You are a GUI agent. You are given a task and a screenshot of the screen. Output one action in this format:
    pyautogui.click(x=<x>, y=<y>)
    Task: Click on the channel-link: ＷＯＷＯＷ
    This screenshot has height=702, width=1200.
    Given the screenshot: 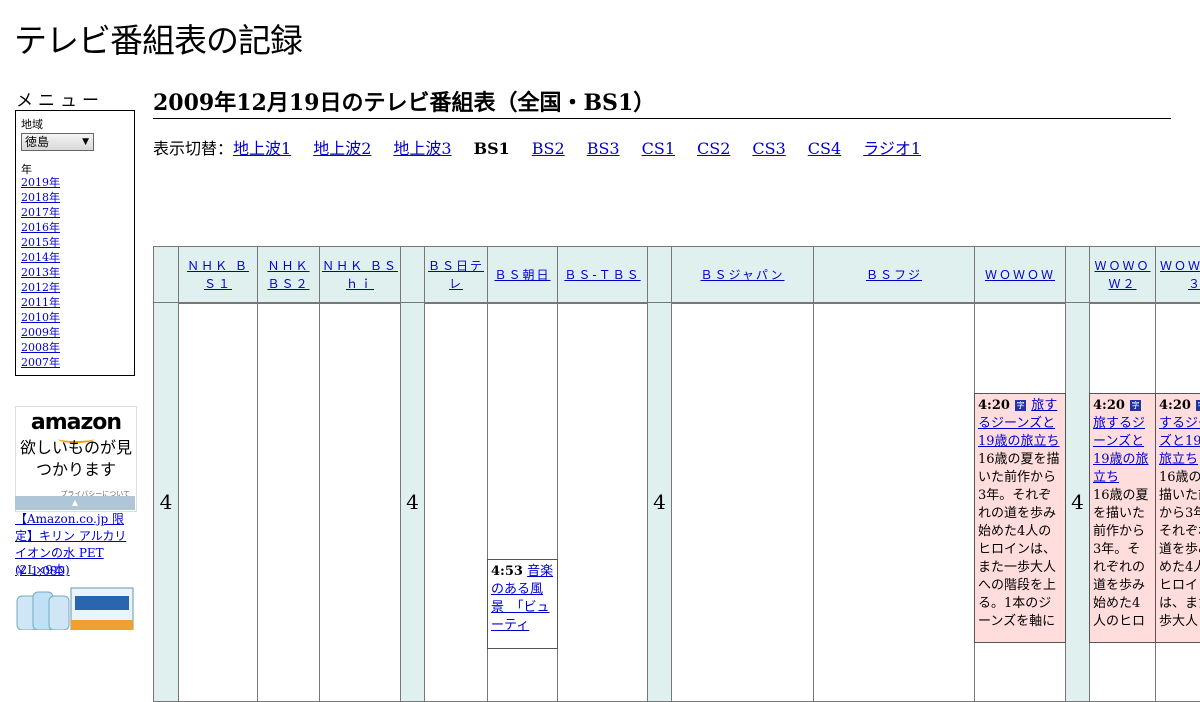 What is the action you would take?
    pyautogui.click(x=1020, y=275)
    